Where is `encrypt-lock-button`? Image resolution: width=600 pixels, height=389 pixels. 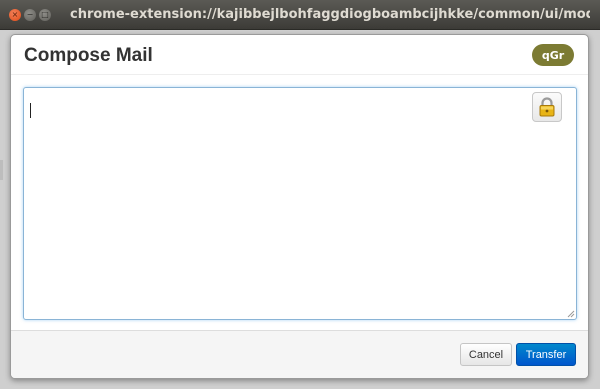
encrypt-lock-button is located at coordinates (547, 107).